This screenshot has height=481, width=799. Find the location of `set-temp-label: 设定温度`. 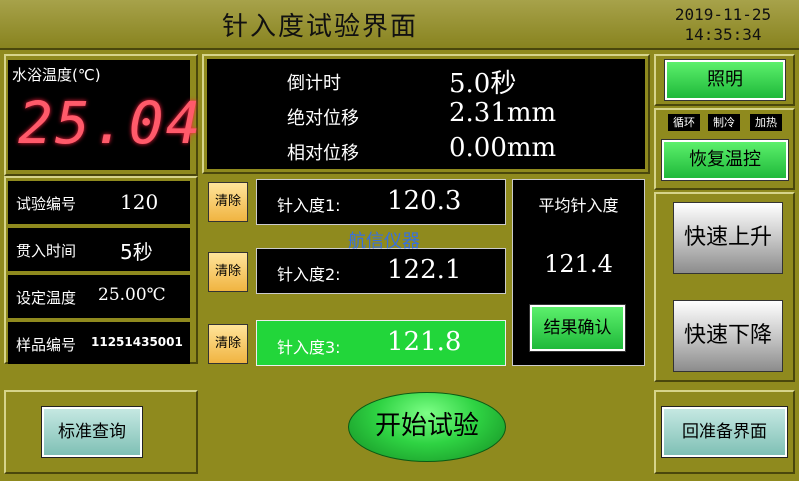

set-temp-label: 设定温度 is located at coordinates (46, 298).